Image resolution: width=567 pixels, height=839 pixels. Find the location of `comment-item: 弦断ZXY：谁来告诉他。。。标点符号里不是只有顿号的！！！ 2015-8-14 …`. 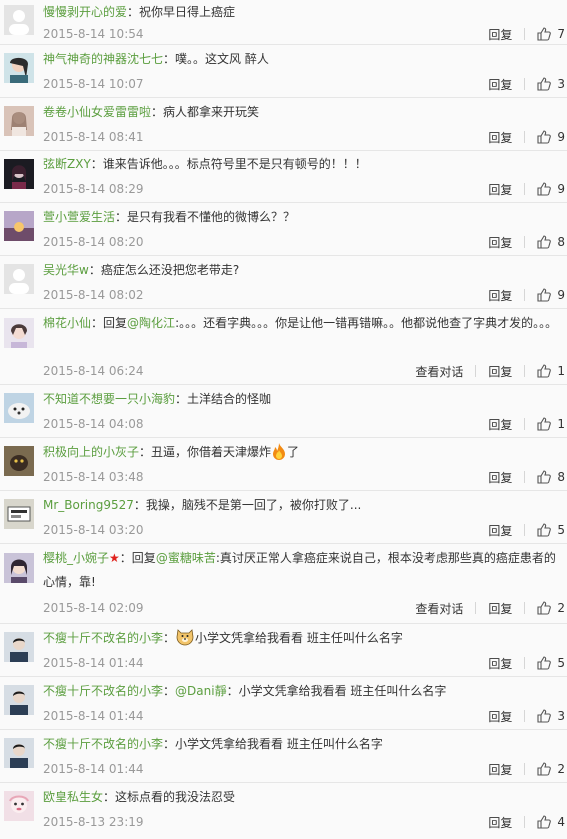

comment-item: 弦断ZXY：谁来告诉他。。。标点符号里不是只有顿号的！！！ 2015-8-14 … is located at coordinates (283, 177).